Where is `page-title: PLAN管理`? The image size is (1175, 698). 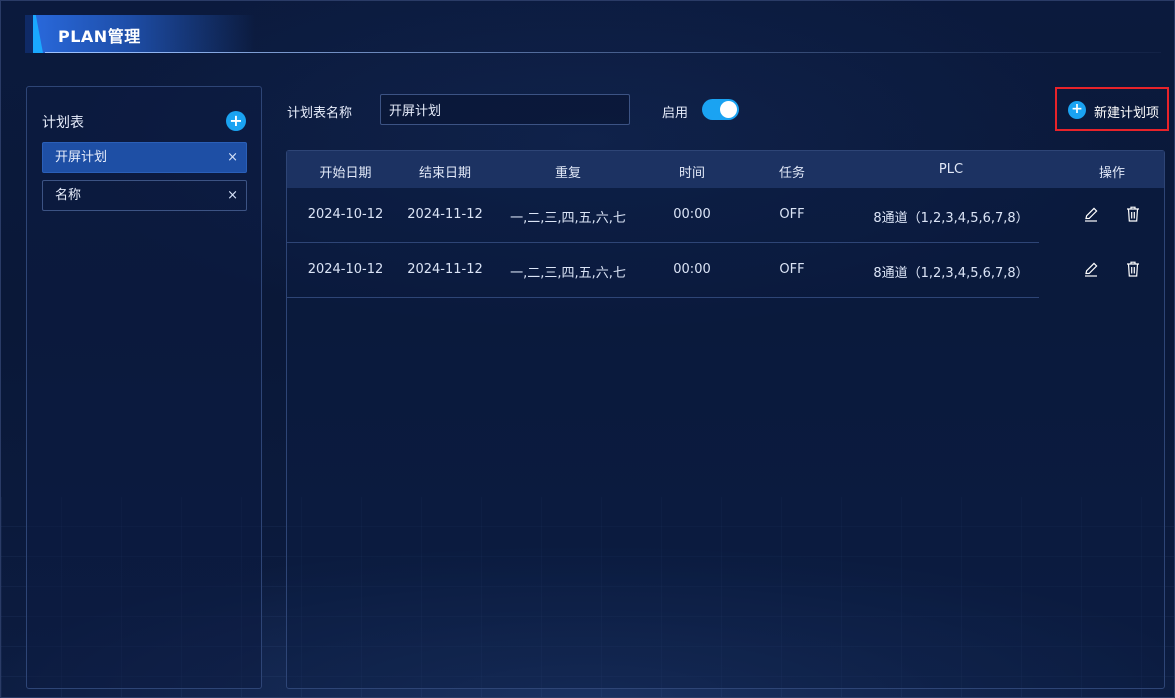
page-title: PLAN管理 is located at coordinates (99, 36).